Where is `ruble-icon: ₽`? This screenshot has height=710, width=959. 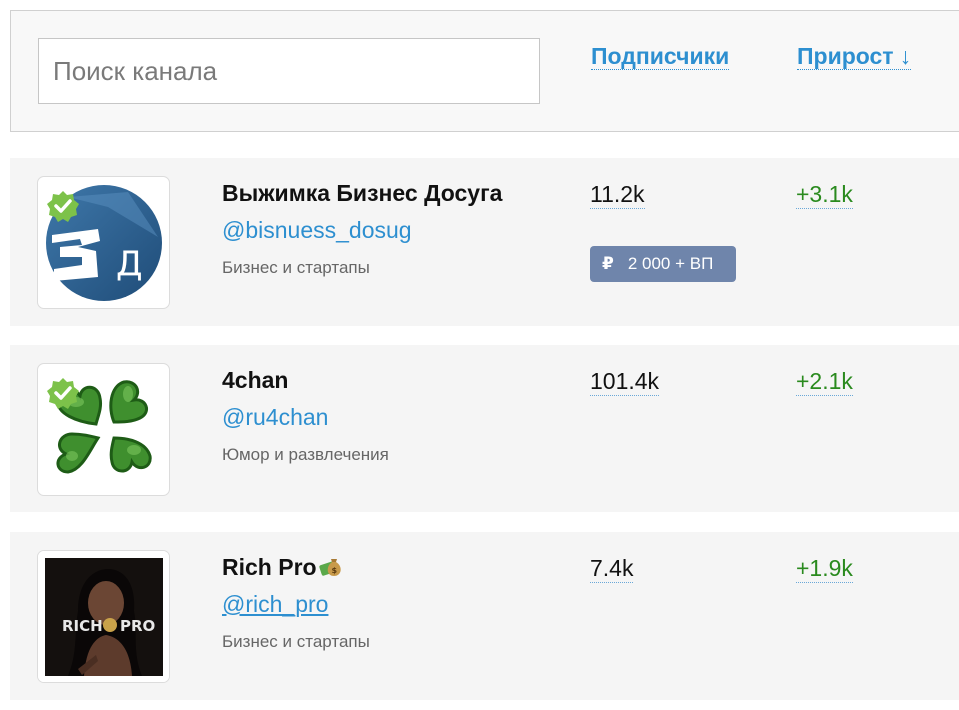 ruble-icon: ₽ is located at coordinates (608, 263).